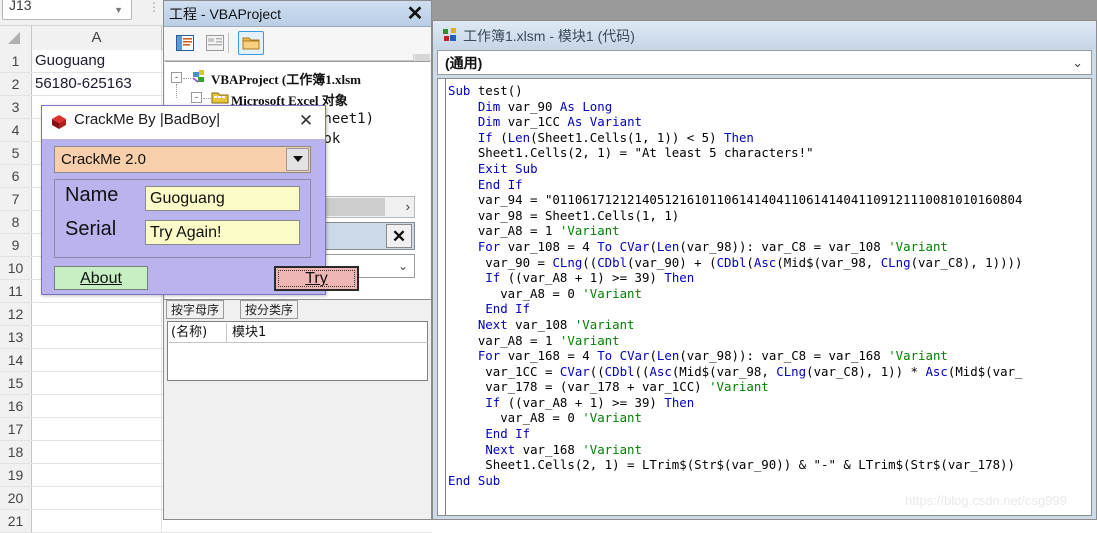 Image resolution: width=1097 pixels, height=533 pixels. Describe the element at coordinates (16, 360) in the screenshot. I see `row-header: 14` at that location.